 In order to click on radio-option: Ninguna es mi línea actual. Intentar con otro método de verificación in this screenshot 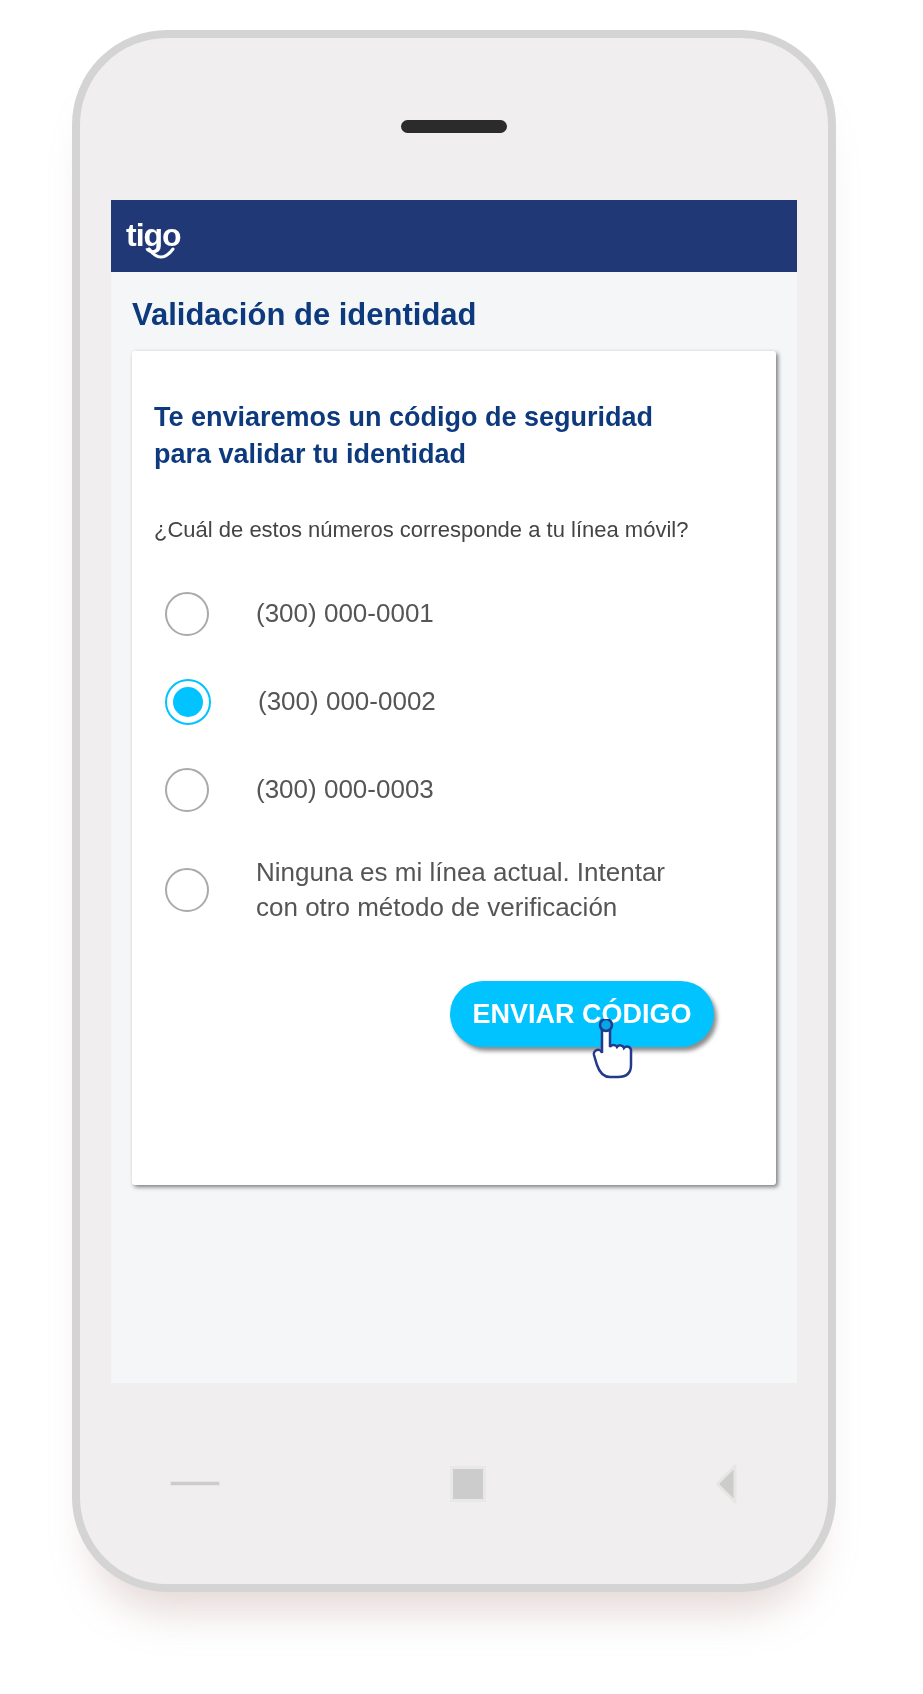, I will do `click(454, 889)`.